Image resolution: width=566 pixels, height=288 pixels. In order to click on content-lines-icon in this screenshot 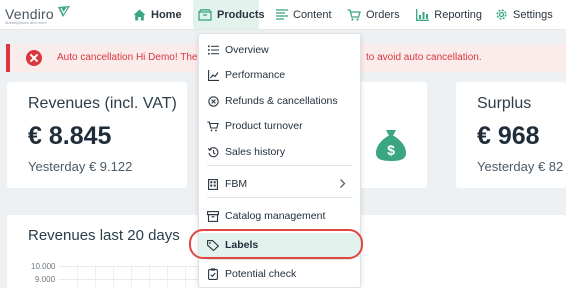, I will do `click(282, 15)`.